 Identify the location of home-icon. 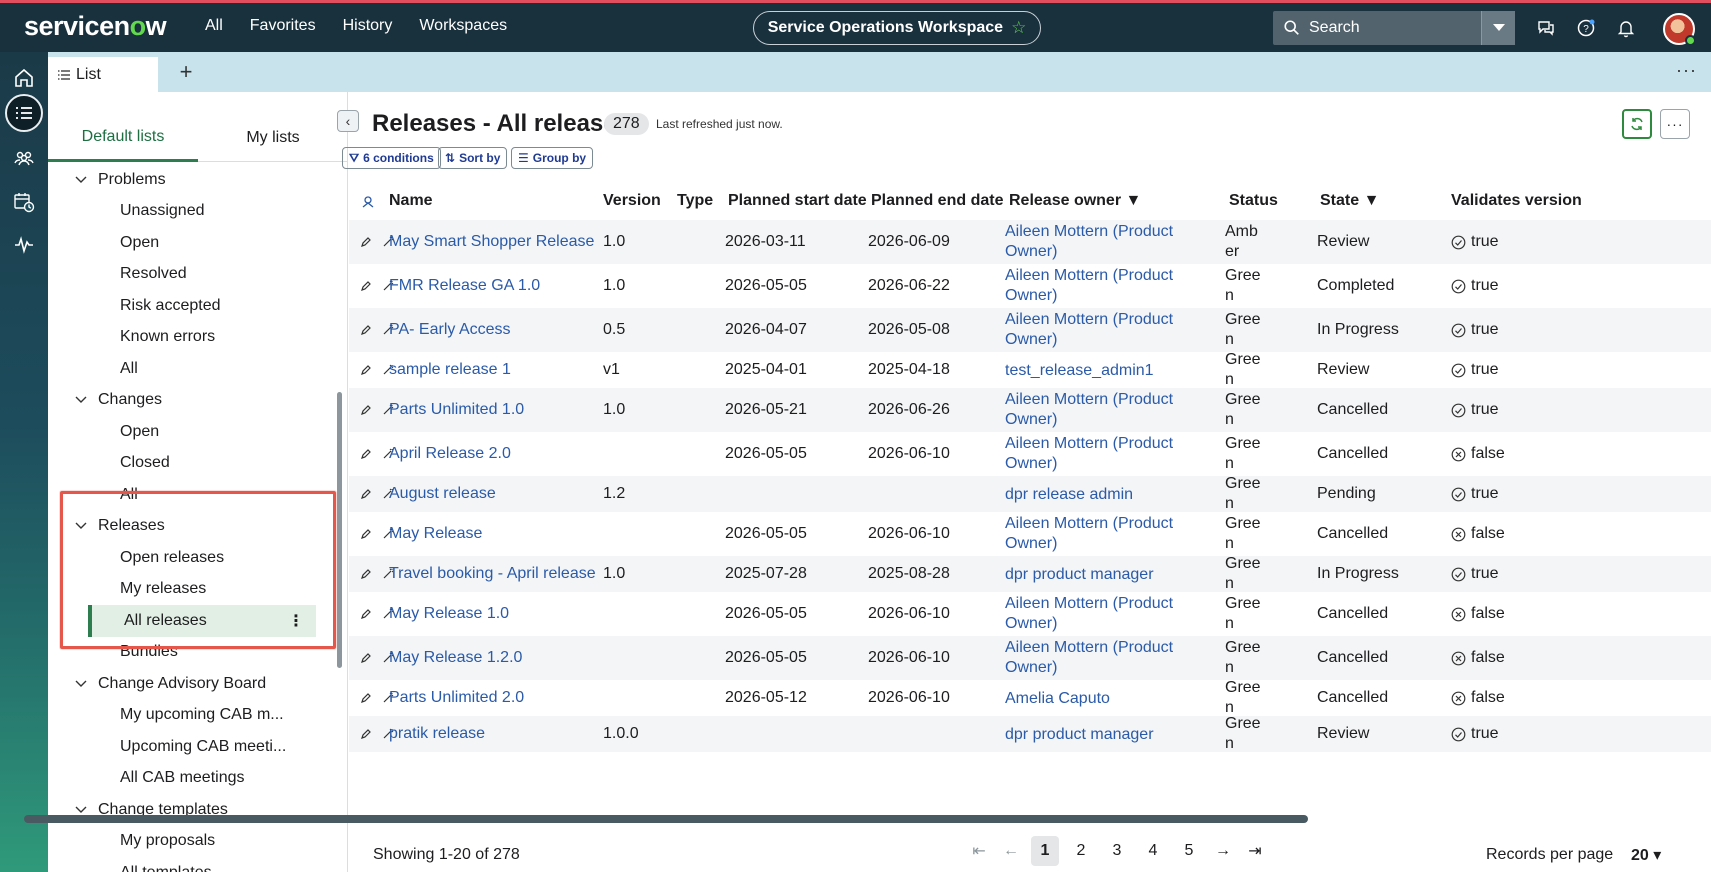
(24, 78).